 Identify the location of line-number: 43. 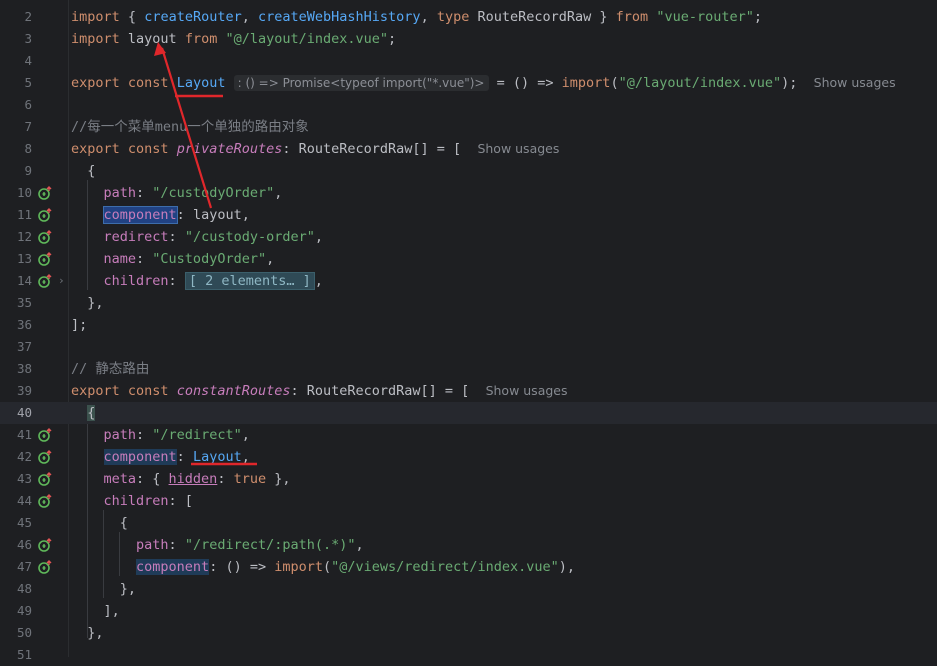
(24, 478).